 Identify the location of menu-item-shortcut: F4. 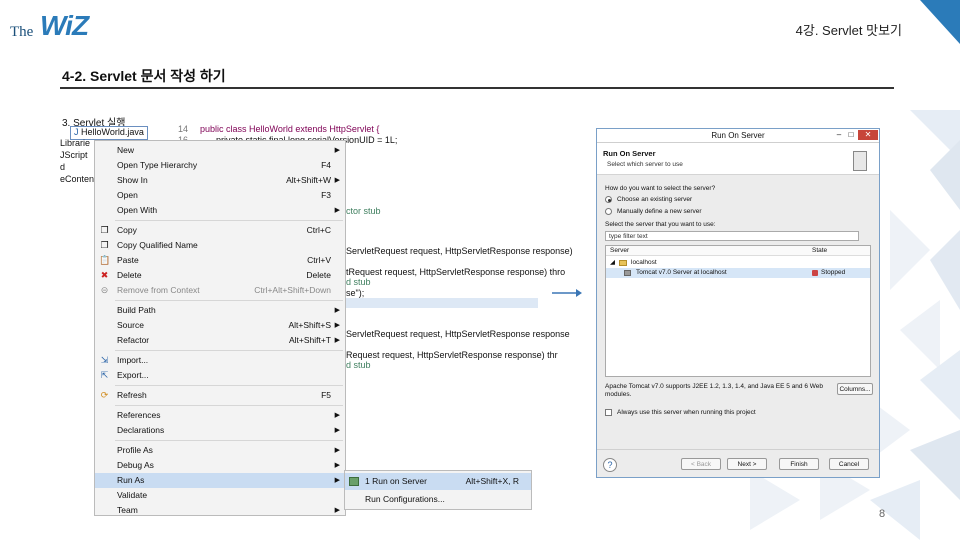
(326, 165).